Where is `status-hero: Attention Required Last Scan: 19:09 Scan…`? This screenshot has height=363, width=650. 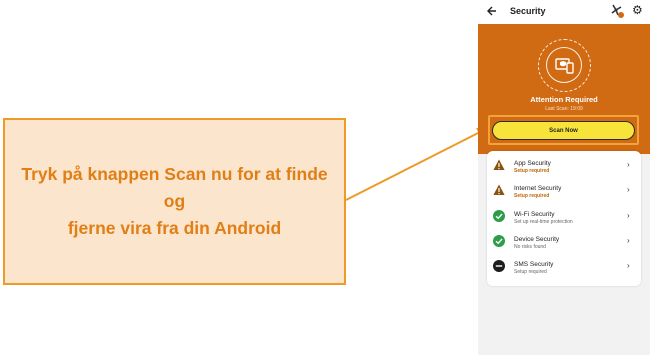 status-hero: Attention Required Last Scan: 19:09 Scan… is located at coordinates (564, 89).